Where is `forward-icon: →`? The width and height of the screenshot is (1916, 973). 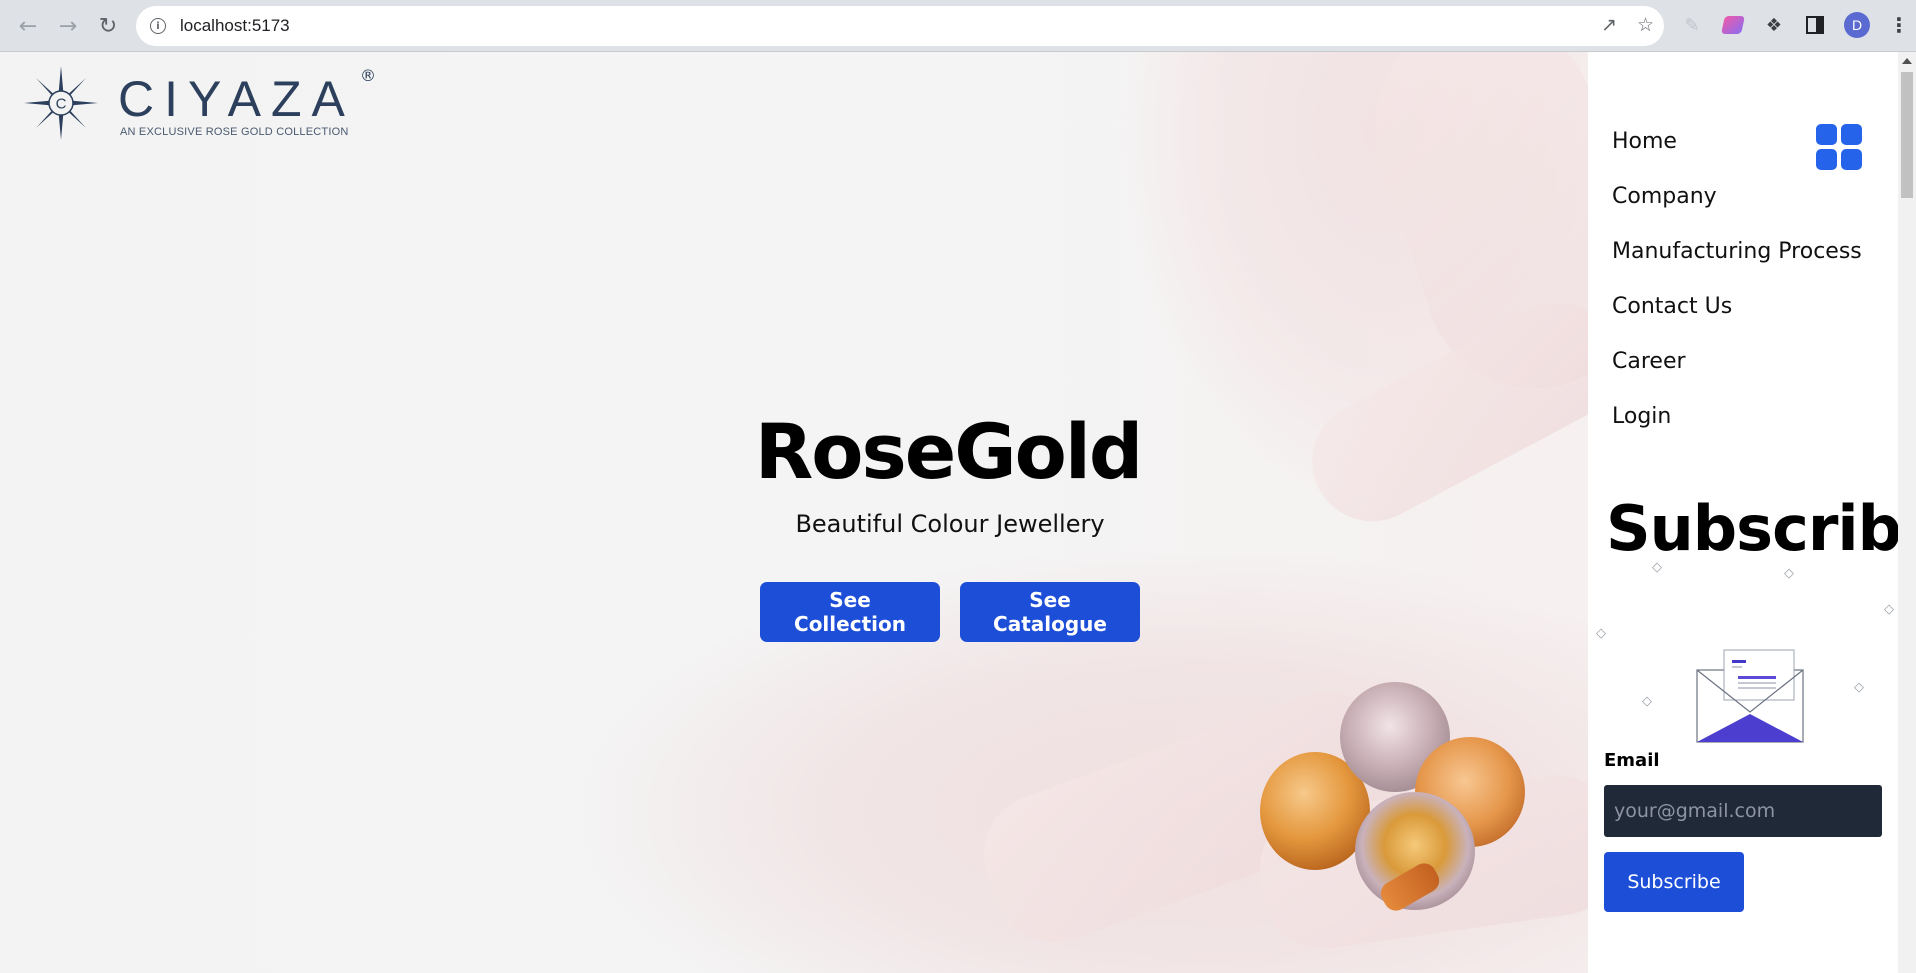
forward-icon: → is located at coordinates (68, 26).